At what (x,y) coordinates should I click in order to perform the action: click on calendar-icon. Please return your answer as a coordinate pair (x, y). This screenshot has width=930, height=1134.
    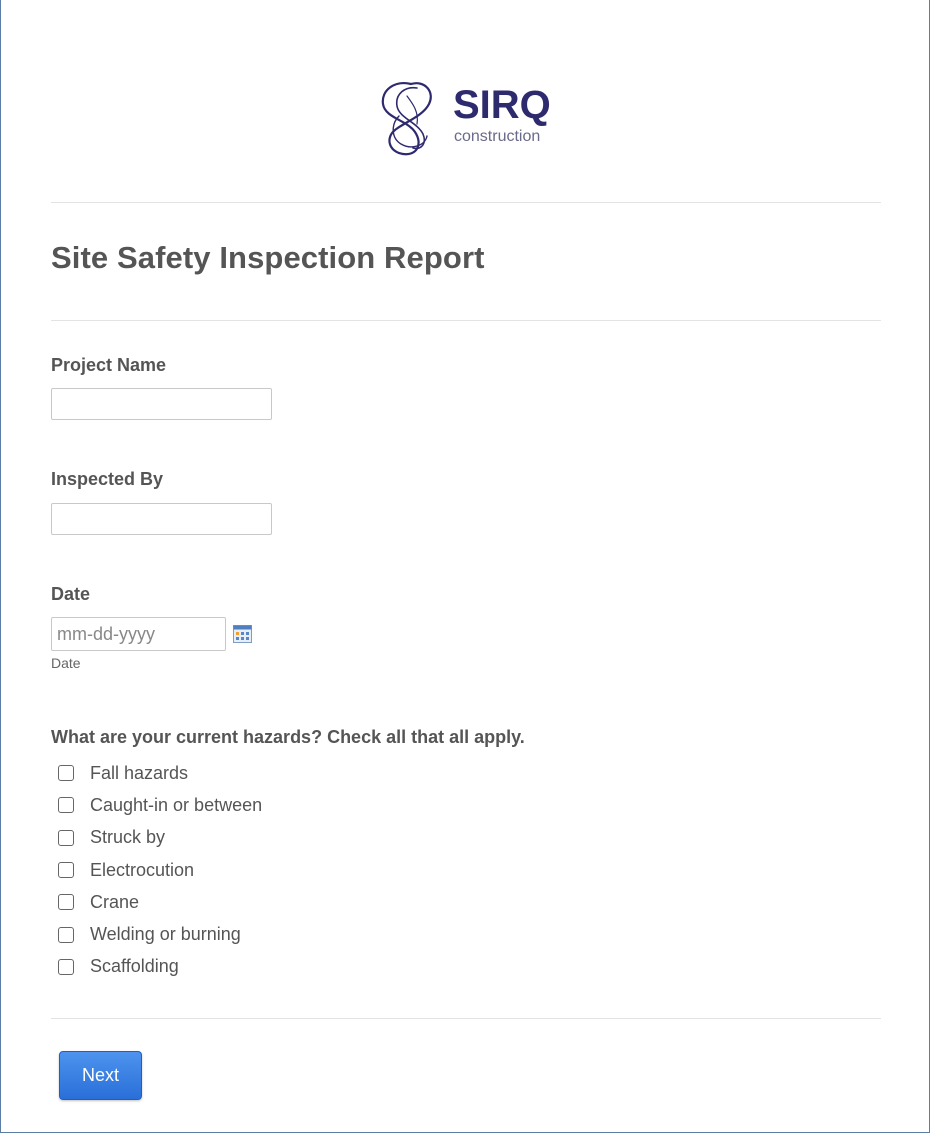
    Looking at the image, I should click on (242, 634).